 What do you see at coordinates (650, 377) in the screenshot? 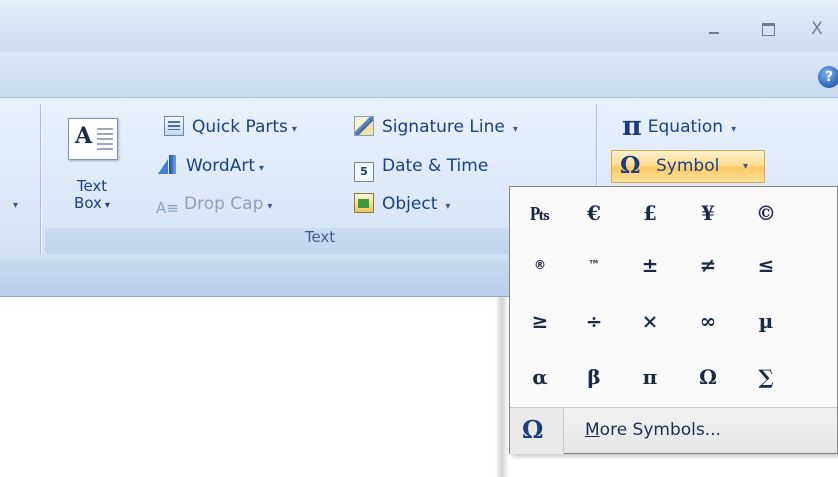
I see `symbol-cell: π` at bounding box center [650, 377].